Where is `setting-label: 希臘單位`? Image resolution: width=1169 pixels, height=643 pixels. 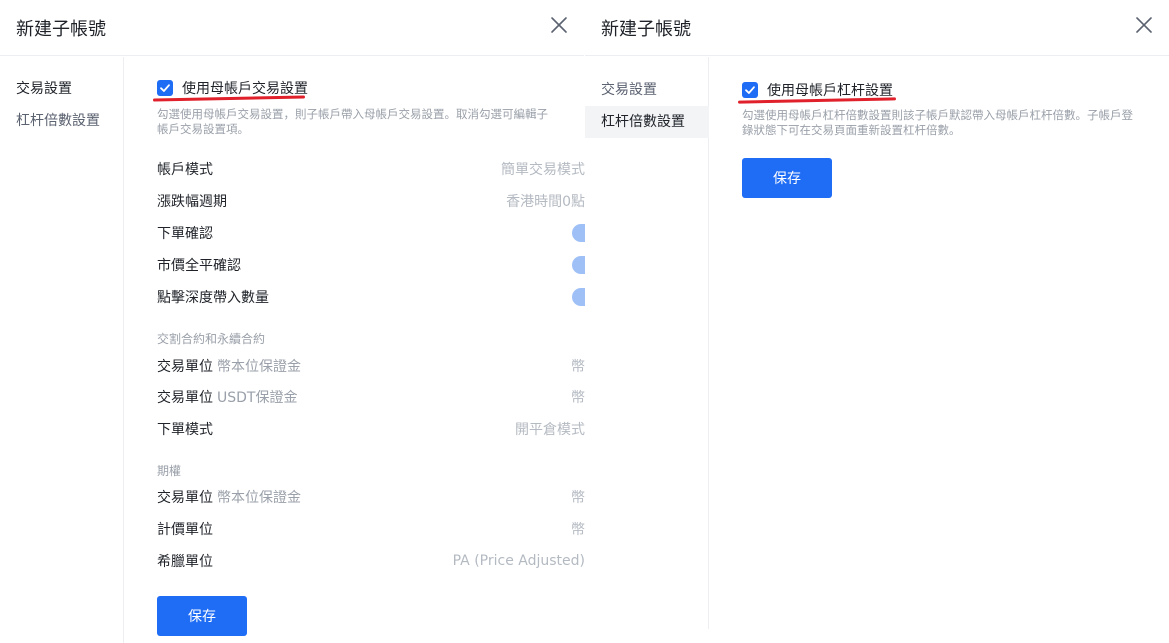
setting-label: 希臘單位 is located at coordinates (185, 562).